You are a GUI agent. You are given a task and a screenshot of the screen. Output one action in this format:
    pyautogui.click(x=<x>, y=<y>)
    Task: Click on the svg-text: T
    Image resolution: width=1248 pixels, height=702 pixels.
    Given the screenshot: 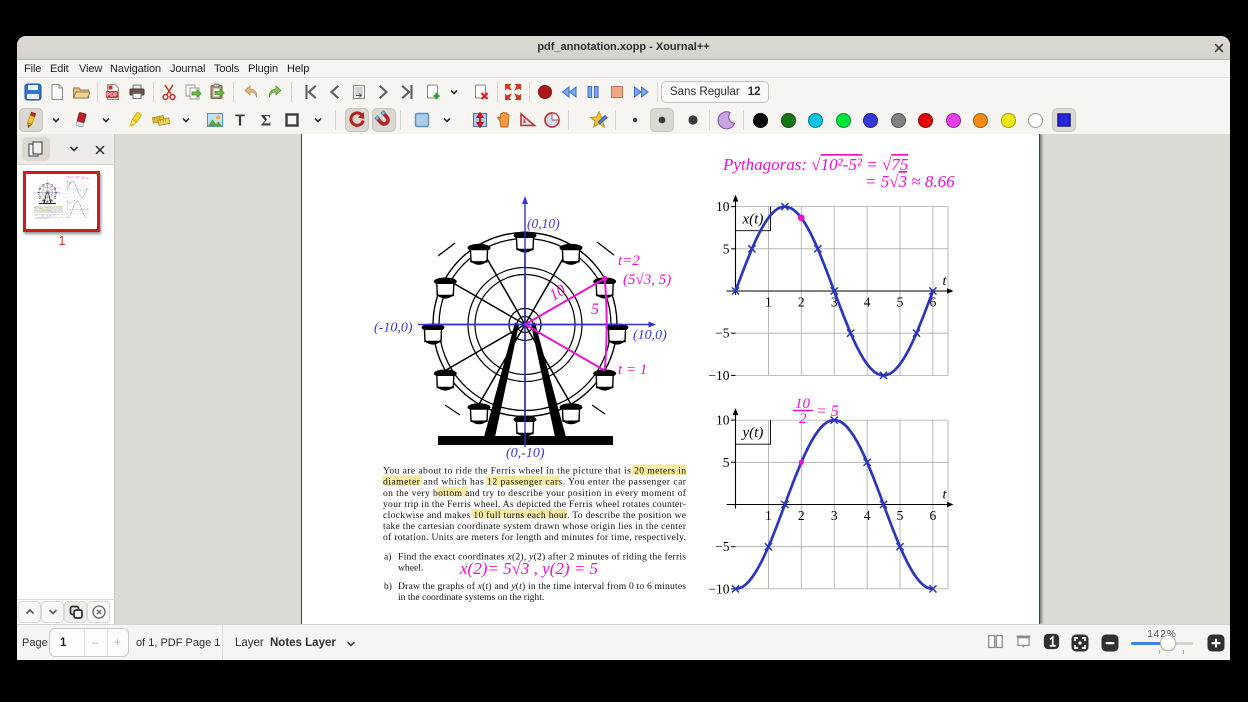 What is the action you would take?
    pyautogui.click(x=240, y=121)
    